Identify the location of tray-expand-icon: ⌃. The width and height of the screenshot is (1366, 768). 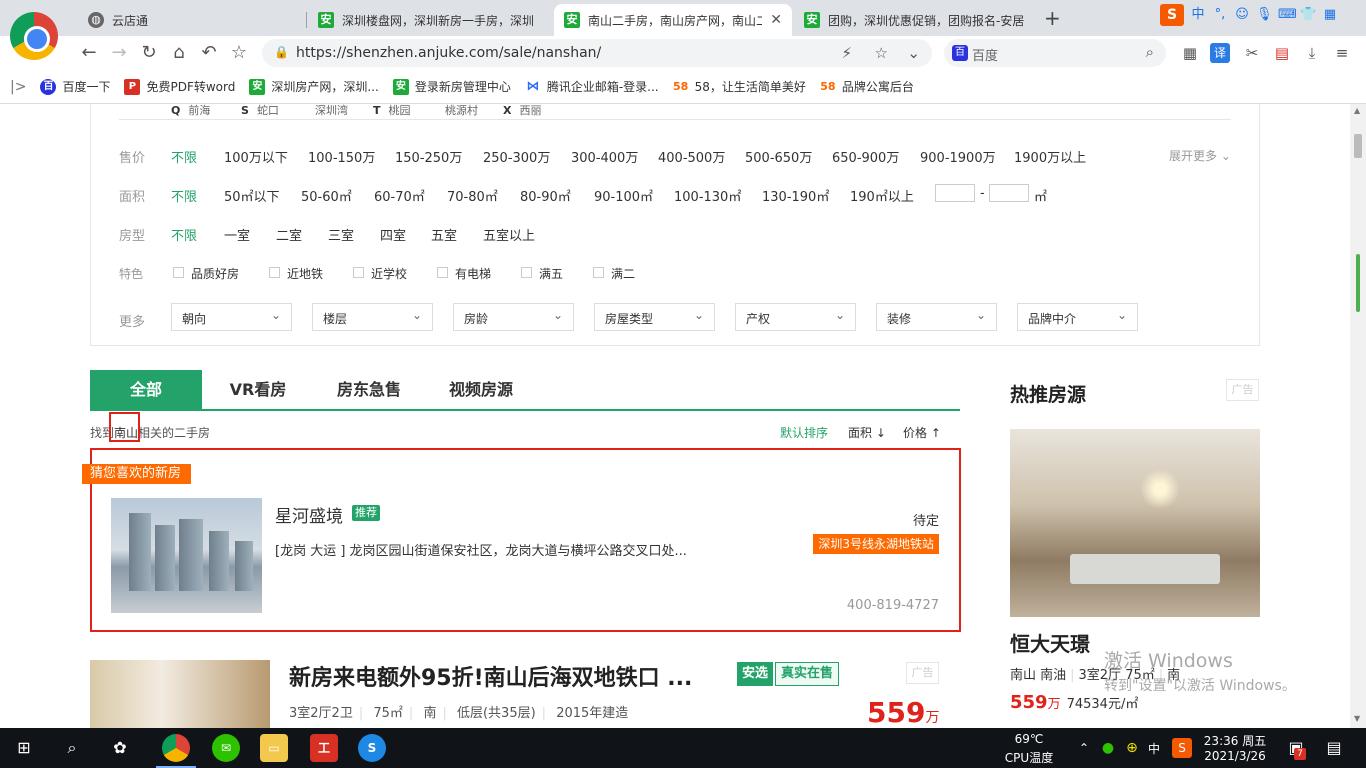
(1084, 748).